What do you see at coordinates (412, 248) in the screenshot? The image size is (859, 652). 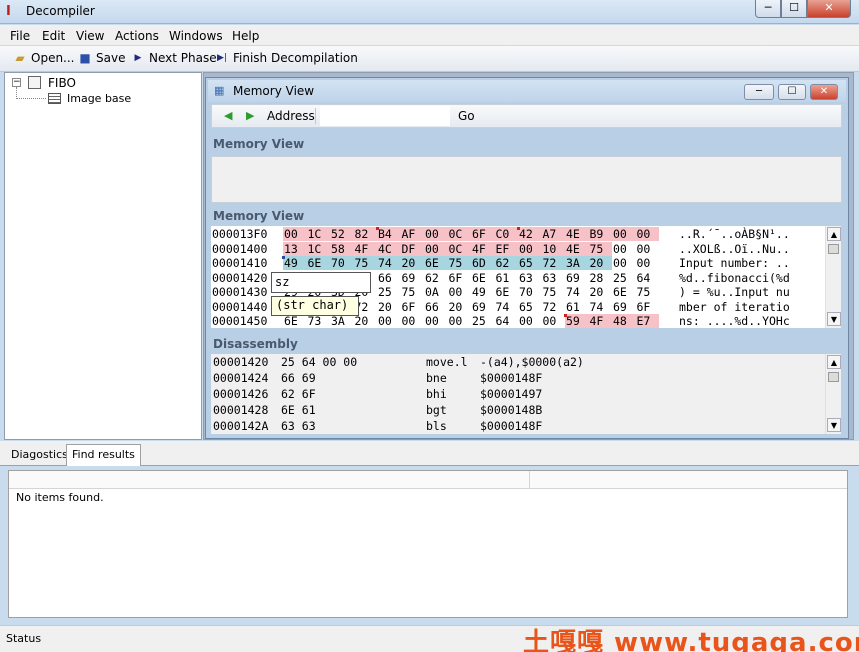 I see `hex-byte: DF` at bounding box center [412, 248].